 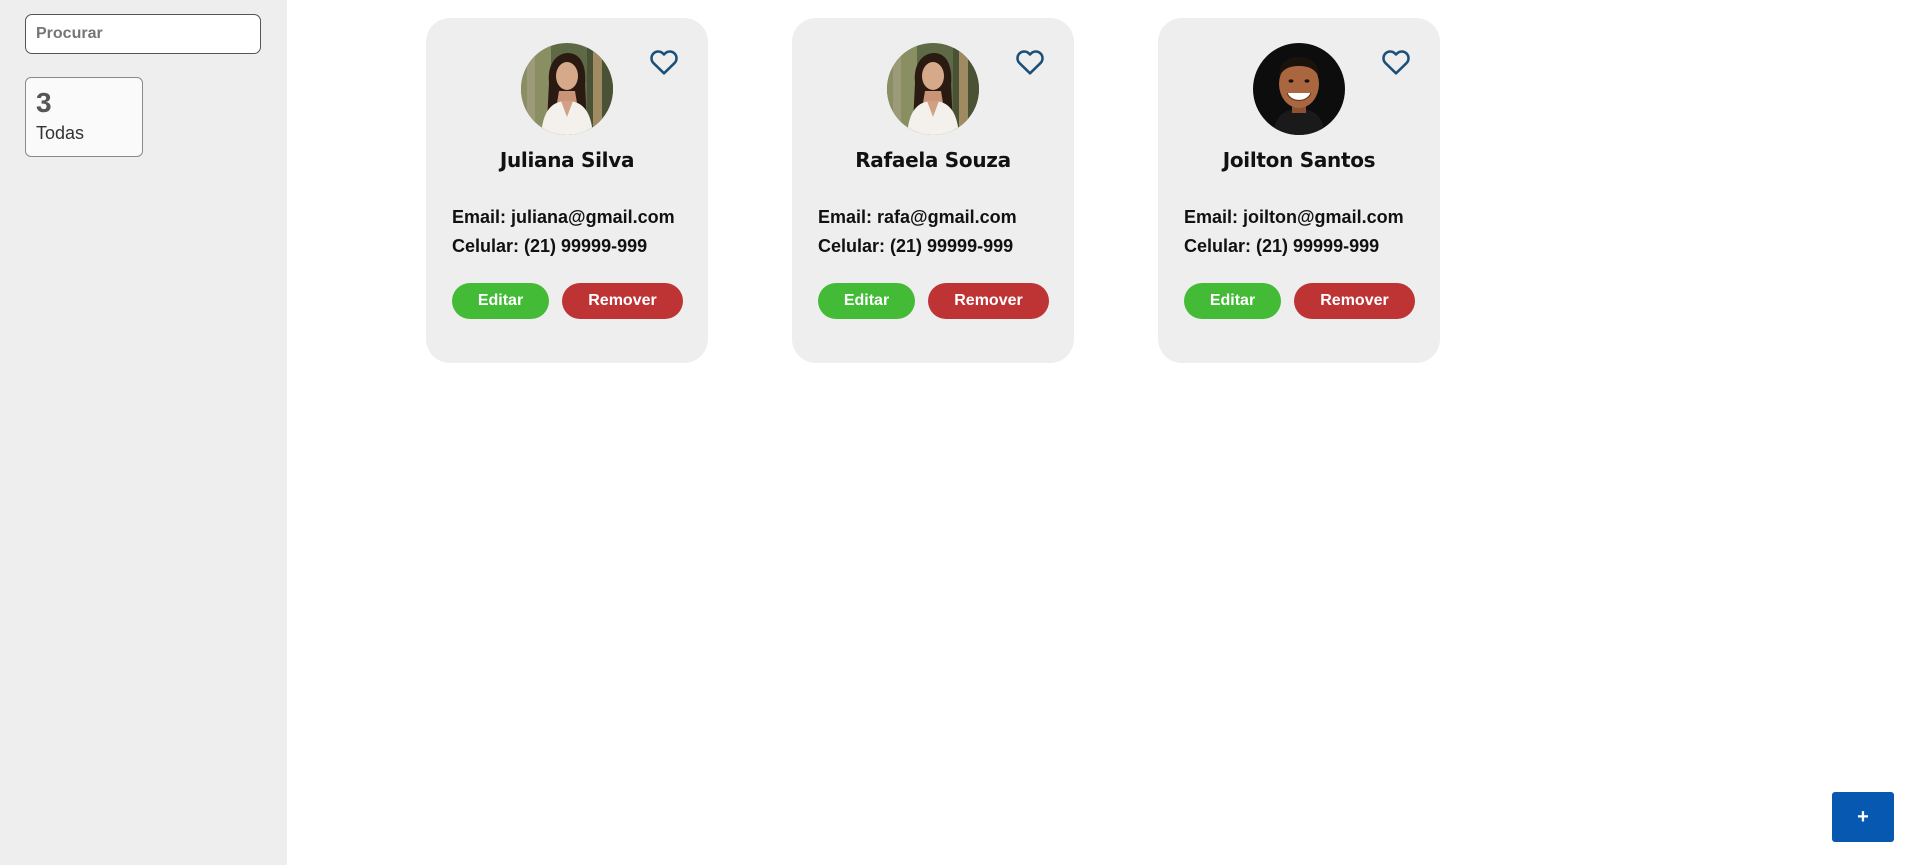 I want to click on contact-email: Email: rafa@gmail.com, so click(x=917, y=217).